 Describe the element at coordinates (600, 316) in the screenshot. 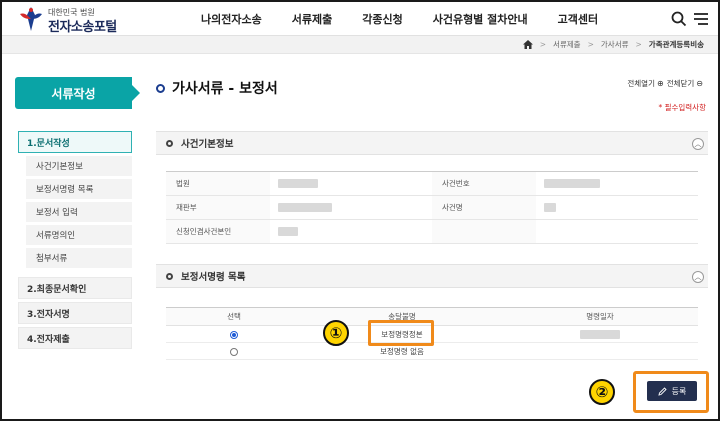

I see `column-header: 명령일자` at that location.